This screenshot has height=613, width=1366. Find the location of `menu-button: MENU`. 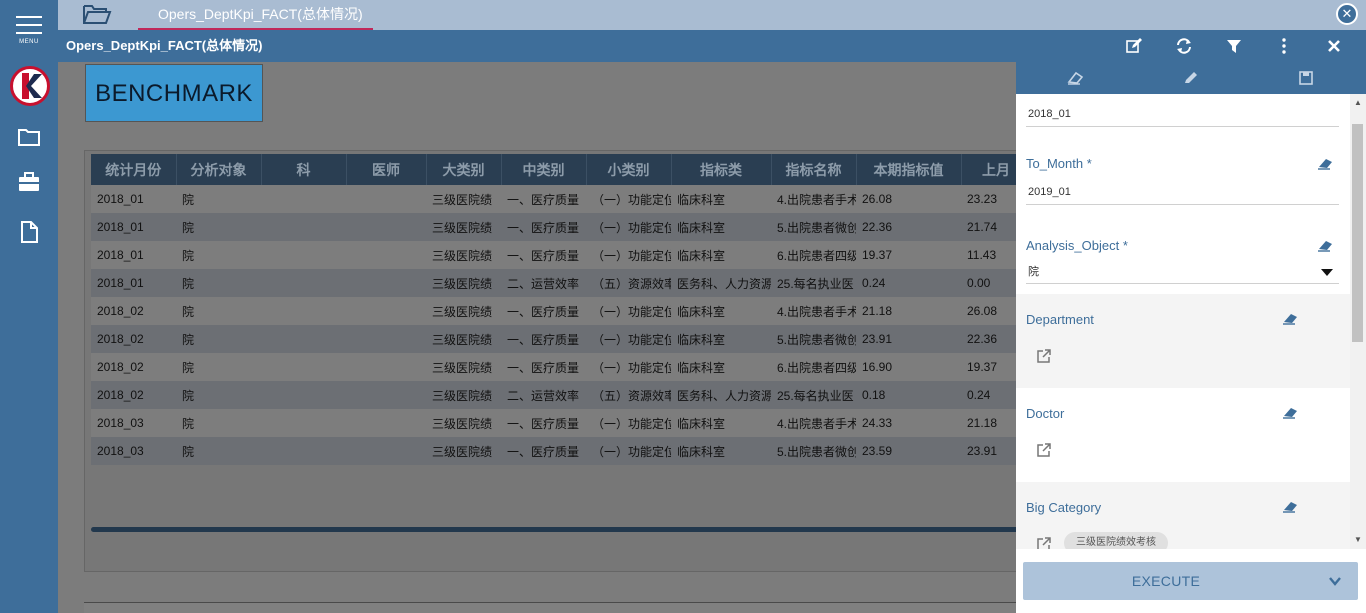

menu-button: MENU is located at coordinates (29, 31).